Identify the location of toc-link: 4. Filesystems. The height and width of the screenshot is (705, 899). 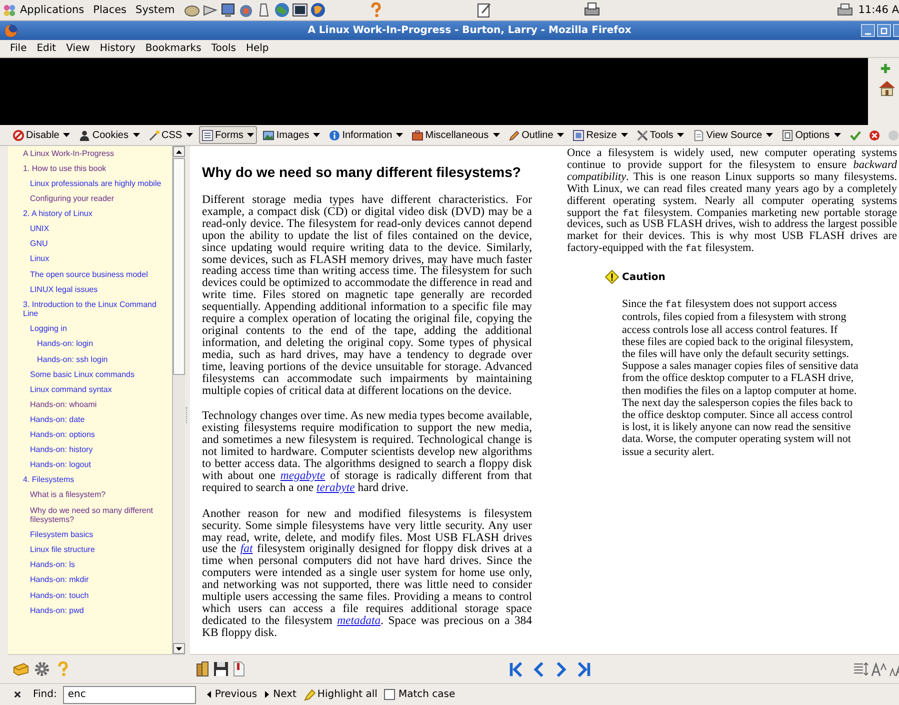
(90, 480).